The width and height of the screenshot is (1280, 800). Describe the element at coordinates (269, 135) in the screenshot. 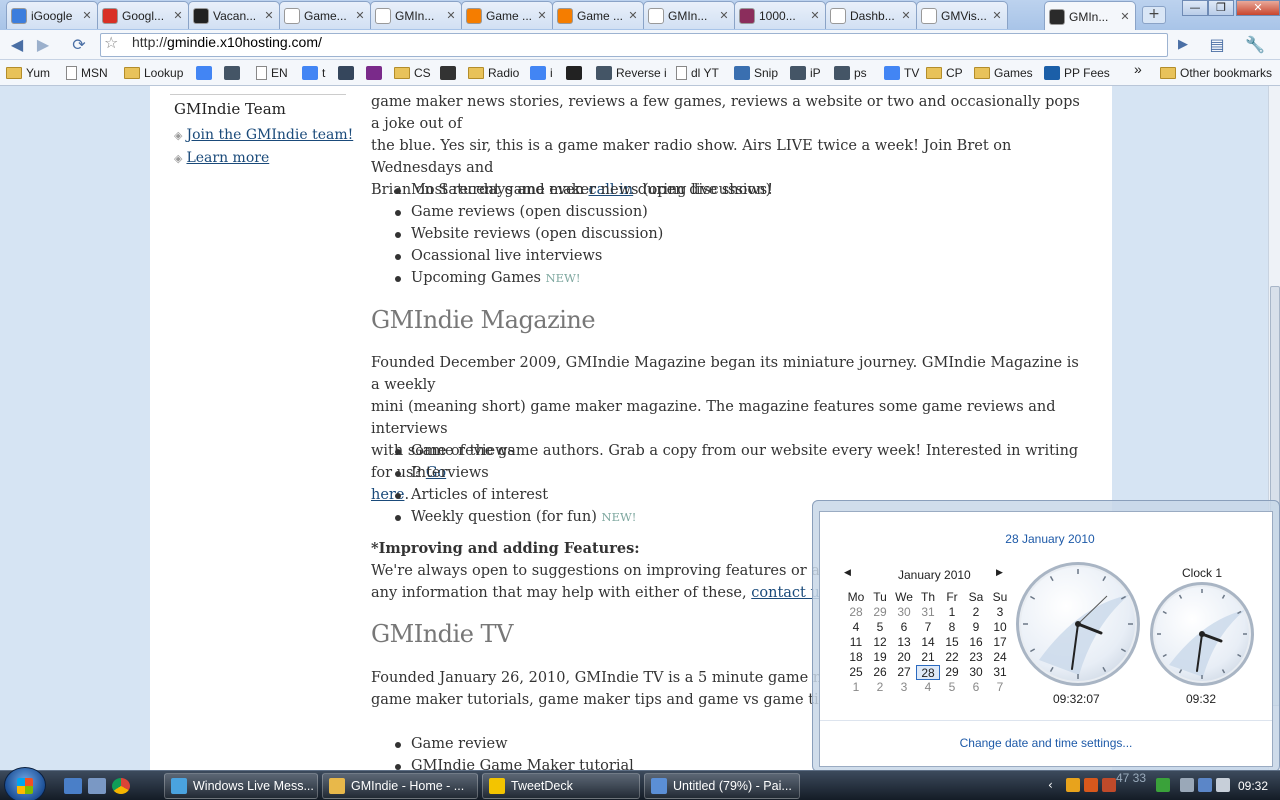

I see `join-link: Join the GMIndie team!` at that location.